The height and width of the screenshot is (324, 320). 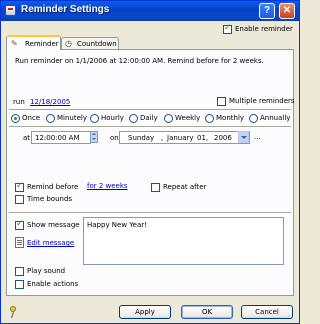 What do you see at coordinates (68, 43) in the screenshot?
I see `clock-icon: ◷` at bounding box center [68, 43].